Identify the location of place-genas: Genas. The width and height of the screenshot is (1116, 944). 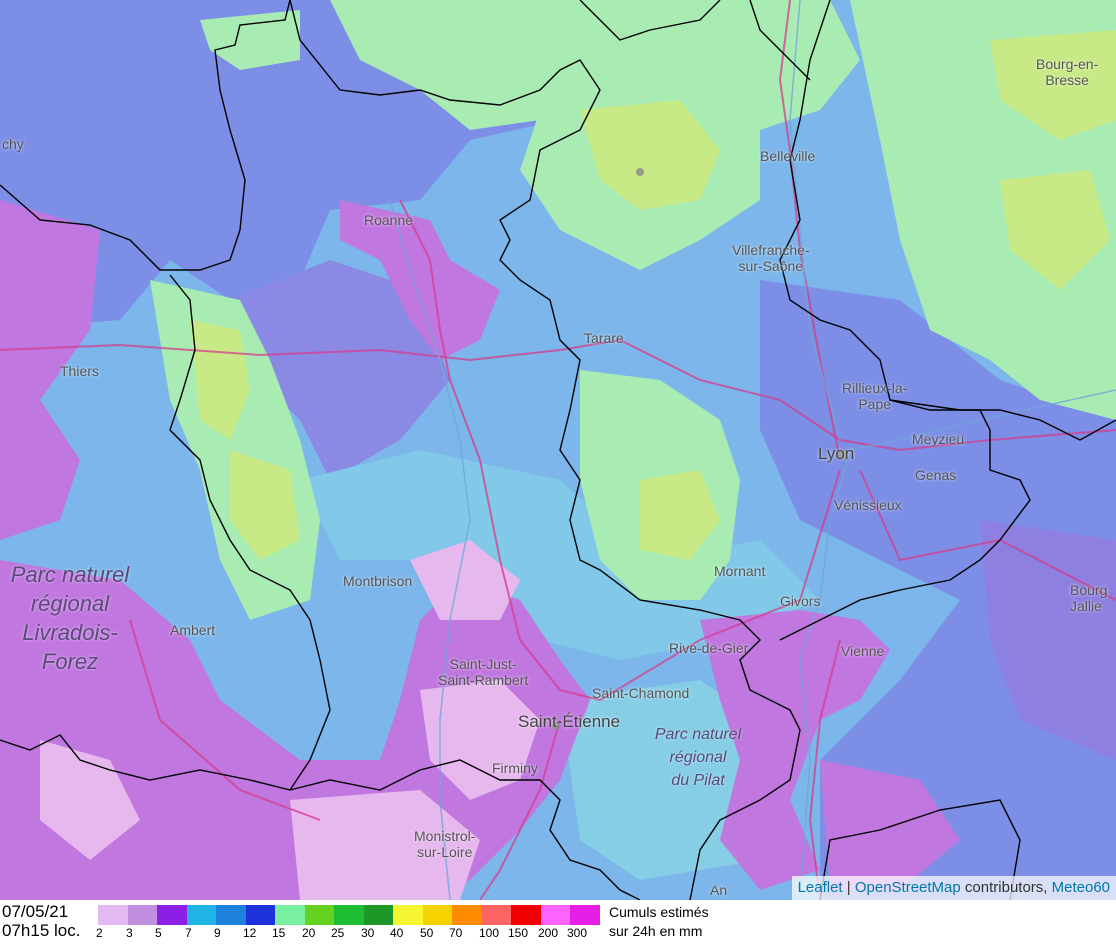
(935, 475).